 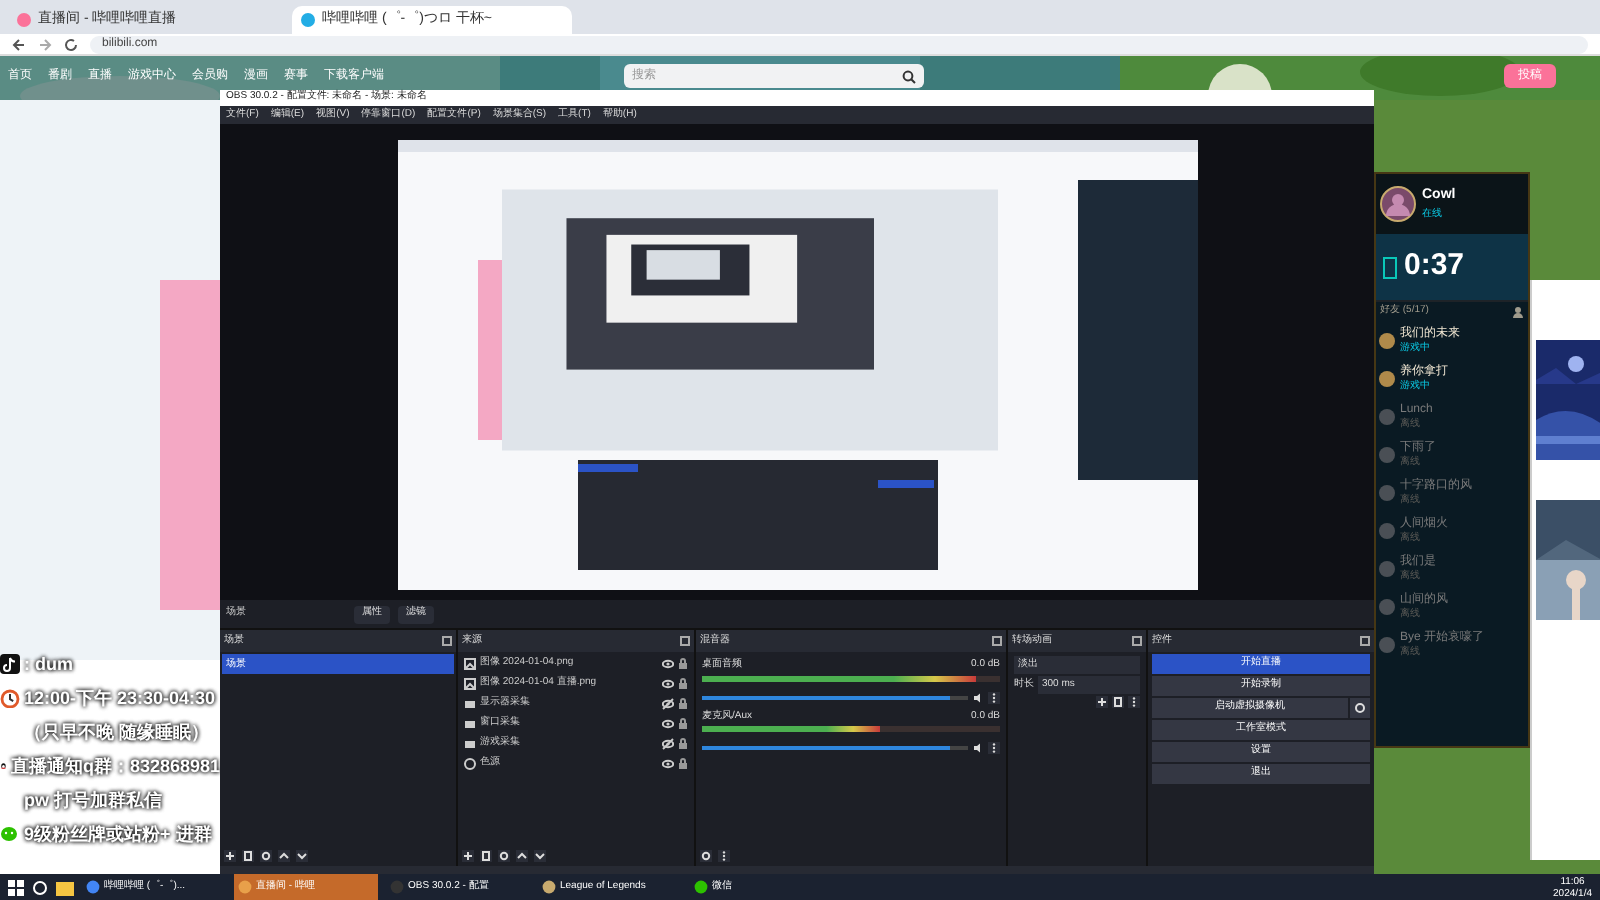 What do you see at coordinates (19, 44) in the screenshot?
I see `back-icon` at bounding box center [19, 44].